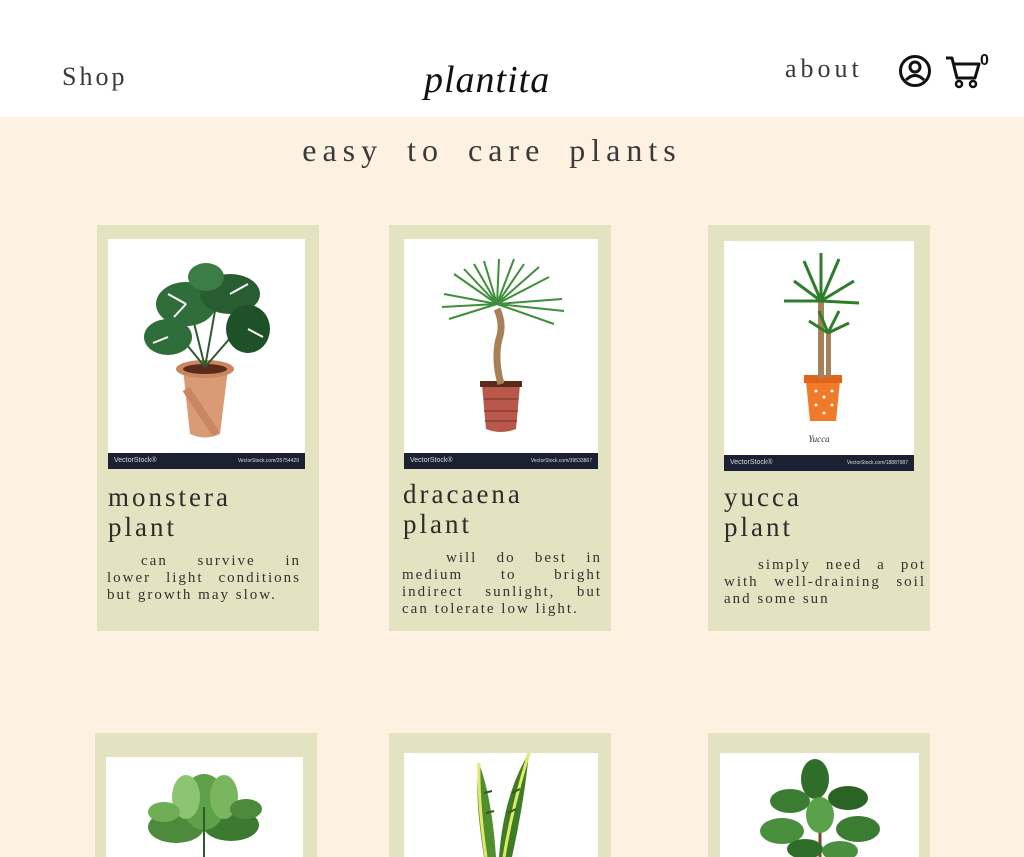 The image size is (1024, 857). I want to click on nav-shop-link: Shop, so click(94, 77).